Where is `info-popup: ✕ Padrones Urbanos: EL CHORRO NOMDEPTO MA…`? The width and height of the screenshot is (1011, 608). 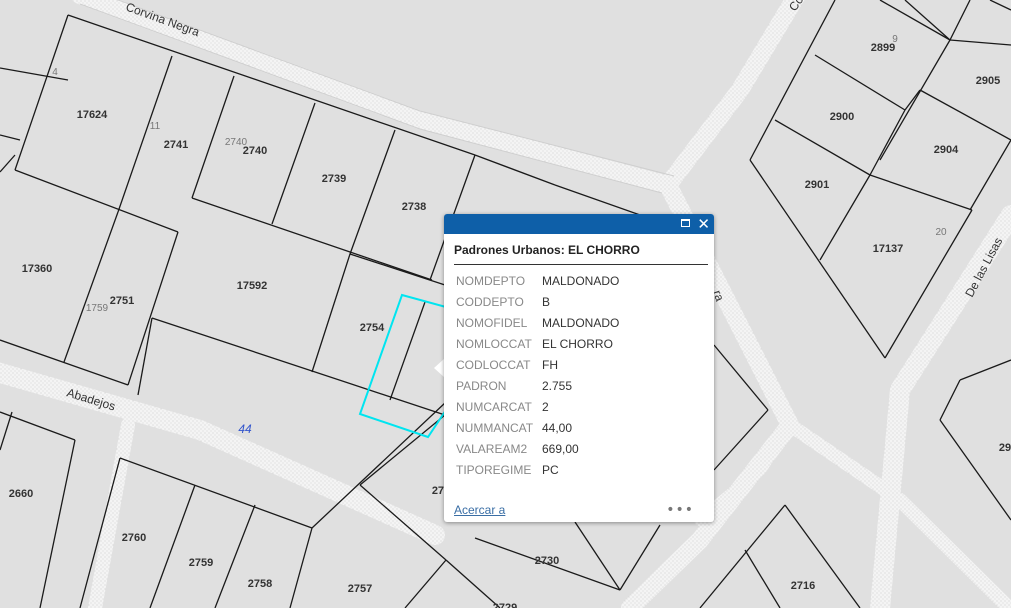 info-popup: ✕ Padrones Urbanos: EL CHORRO NOMDEPTO MA… is located at coordinates (579, 368).